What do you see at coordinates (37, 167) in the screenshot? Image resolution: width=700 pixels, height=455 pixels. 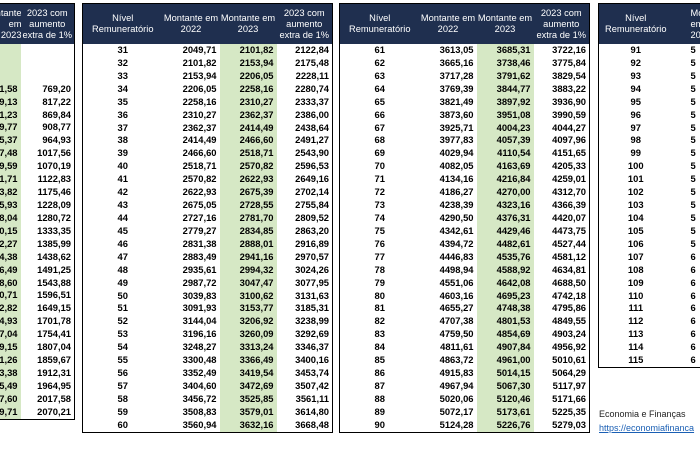 I see `table-row: 9,59 1070,19` at bounding box center [37, 167].